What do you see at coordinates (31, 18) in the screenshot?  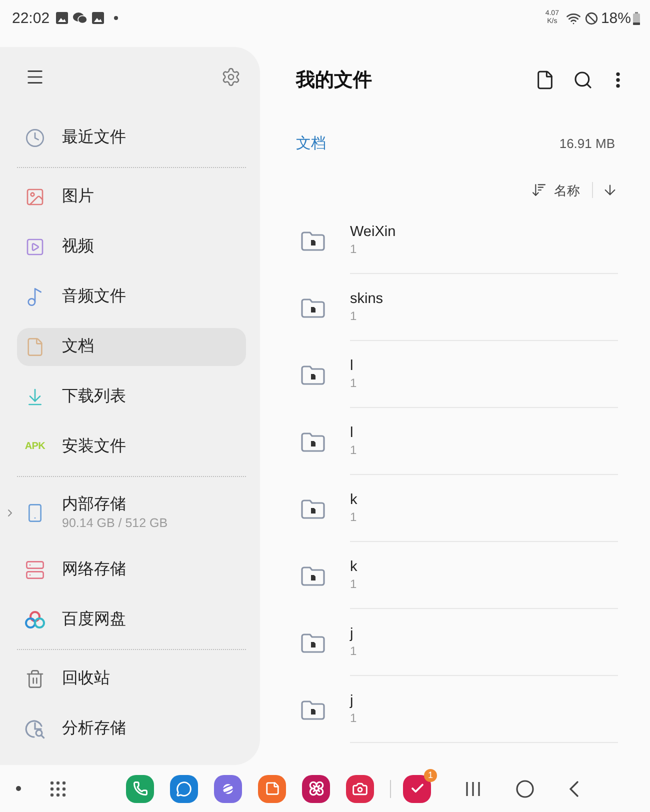 I see `clock-time: 22:02` at bounding box center [31, 18].